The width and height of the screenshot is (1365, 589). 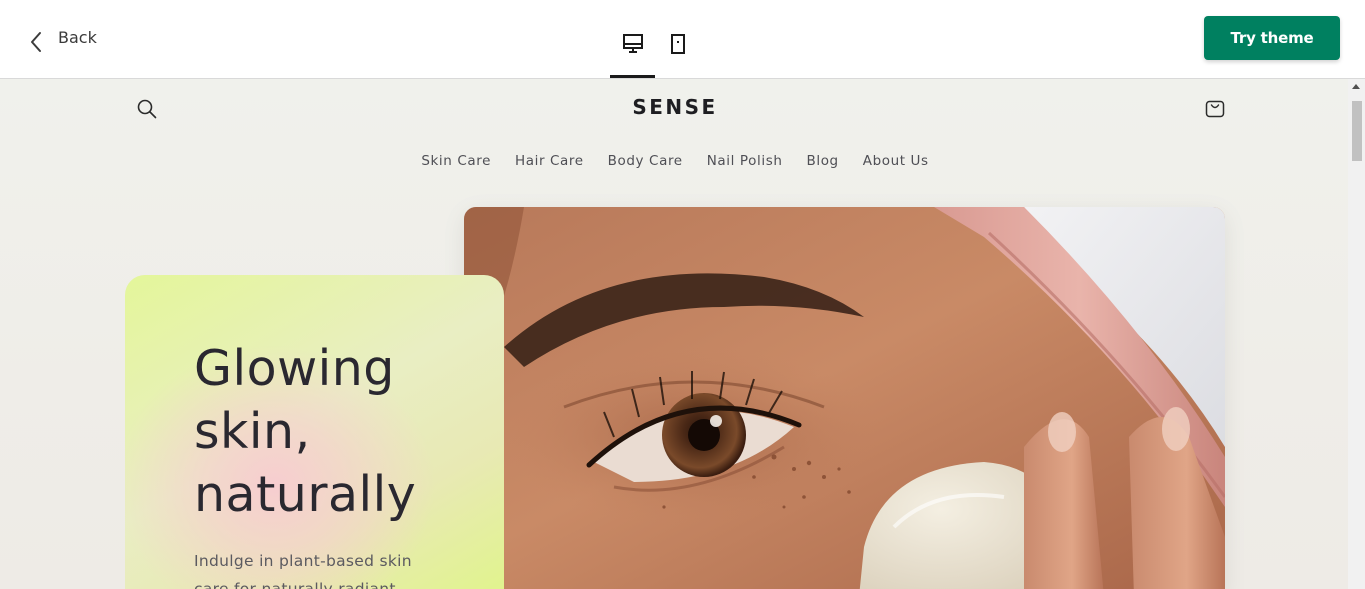 What do you see at coordinates (677, 44) in the screenshot?
I see `mobile-icon` at bounding box center [677, 44].